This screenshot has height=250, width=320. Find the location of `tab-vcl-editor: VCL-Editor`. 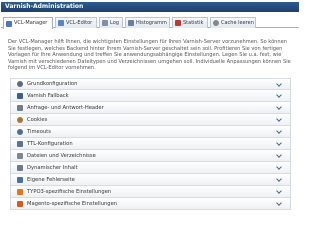

tab-vcl-editor: VCL-Editor is located at coordinates (76, 22).